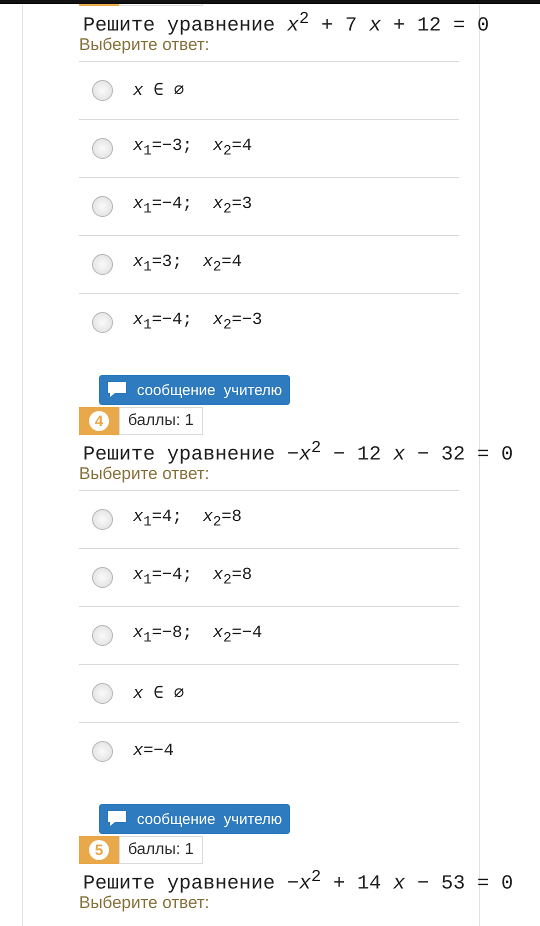 Image resolution: width=540 pixels, height=926 pixels. What do you see at coordinates (197, 635) in the screenshot?
I see `answer-option: x$_{1}$=−8; x$_{2}$=−4` at bounding box center [197, 635].